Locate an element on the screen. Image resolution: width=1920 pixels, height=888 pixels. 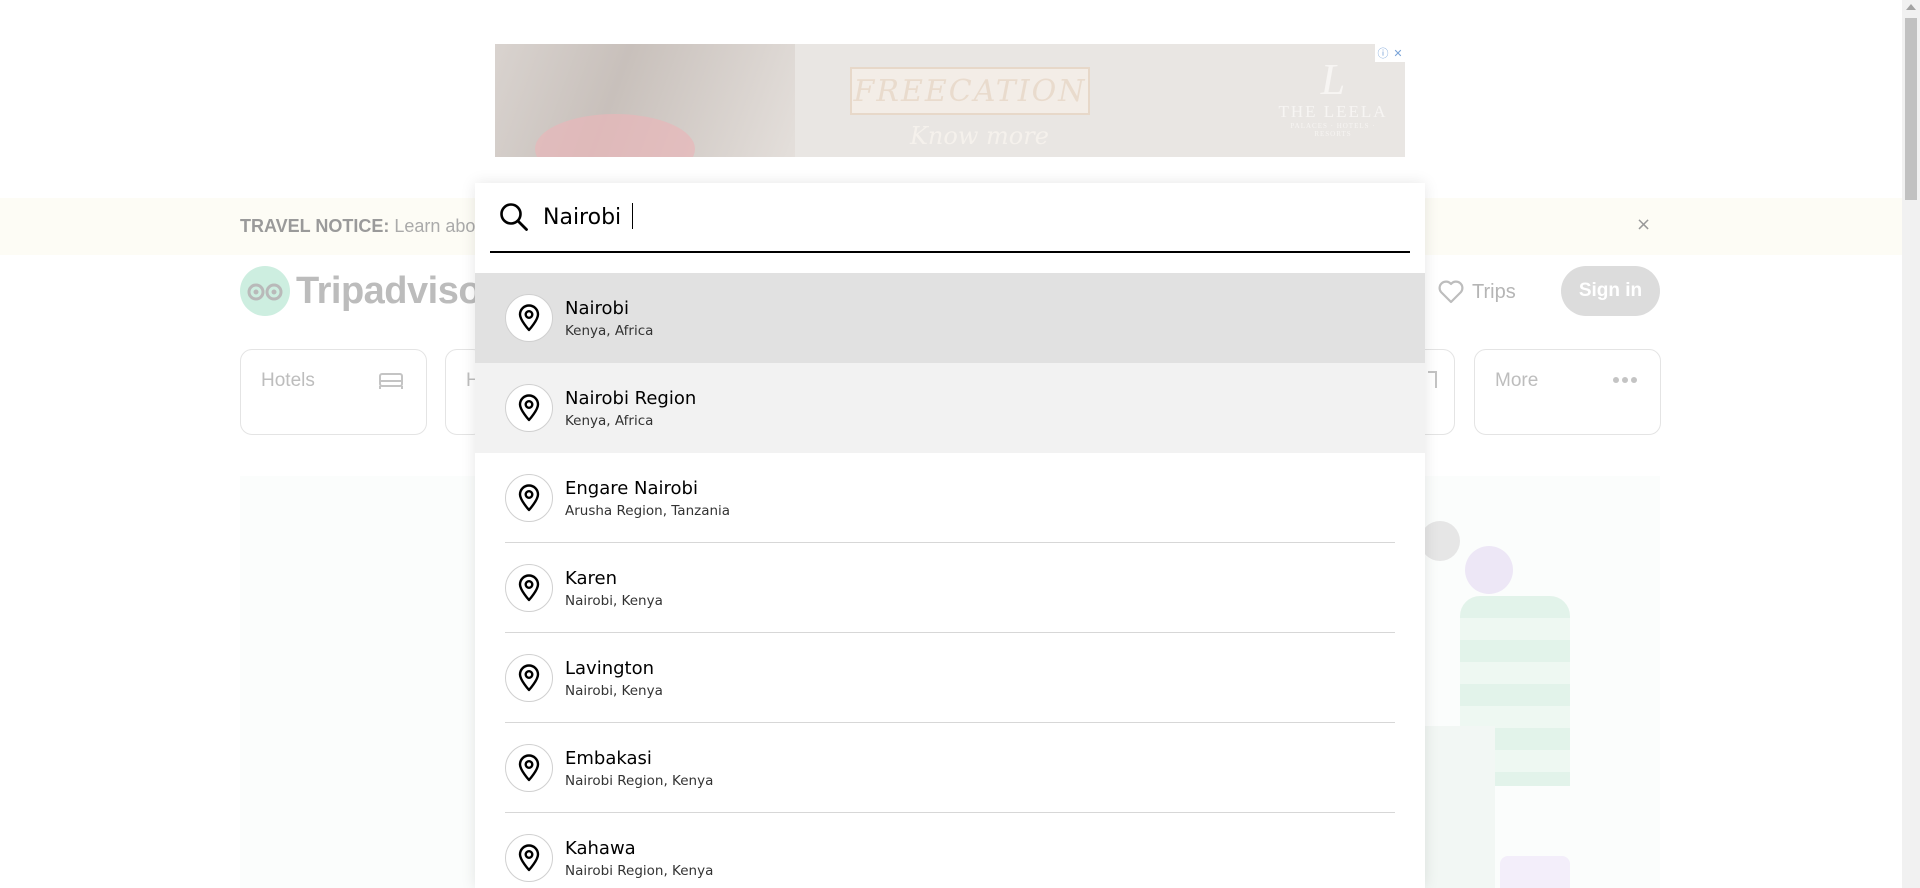
tripadvisor-logo: Tripadvisor is located at coordinates (368, 291).